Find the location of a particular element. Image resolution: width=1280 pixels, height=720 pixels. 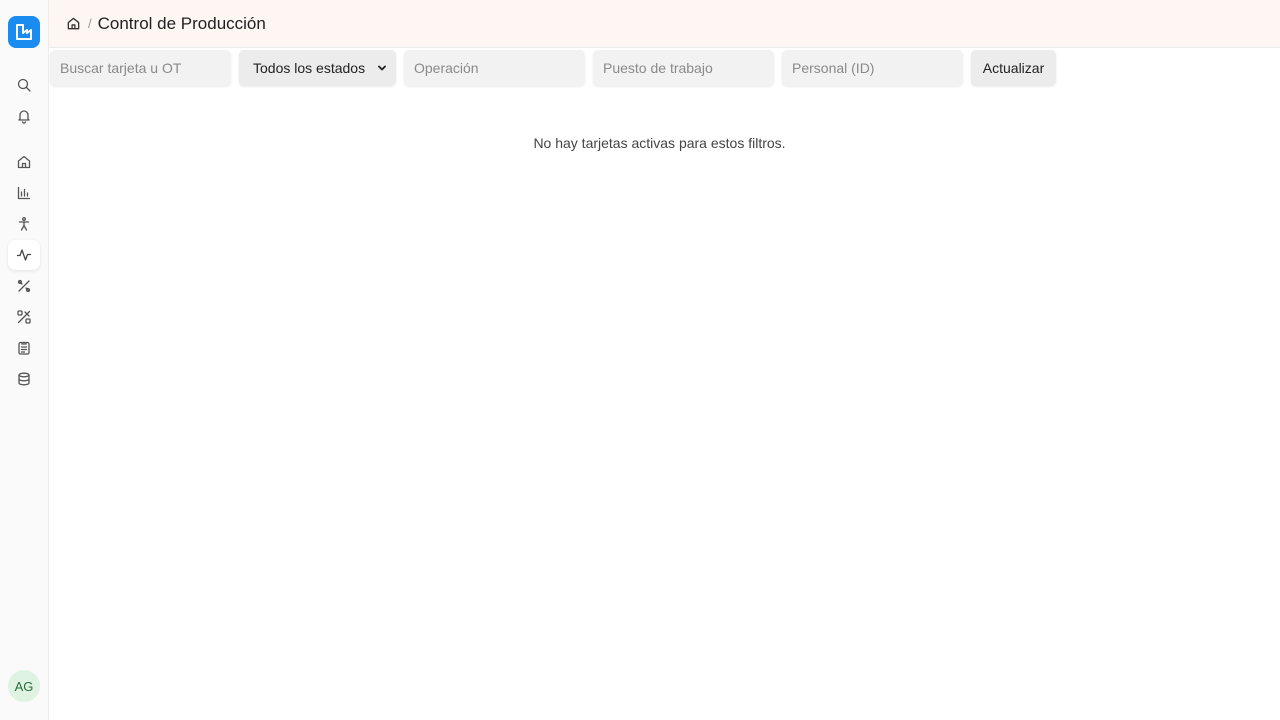

personnel-id-input is located at coordinates (872, 68).